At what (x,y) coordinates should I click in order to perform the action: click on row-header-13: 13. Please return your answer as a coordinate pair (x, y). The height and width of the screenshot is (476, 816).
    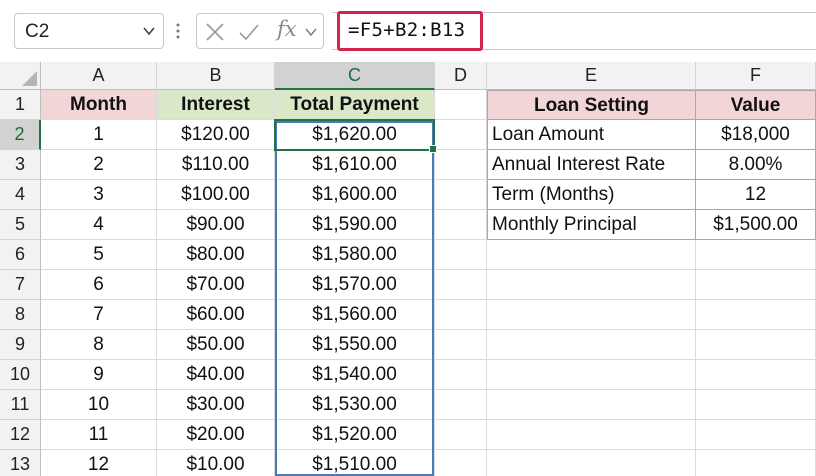
    Looking at the image, I should click on (20, 463).